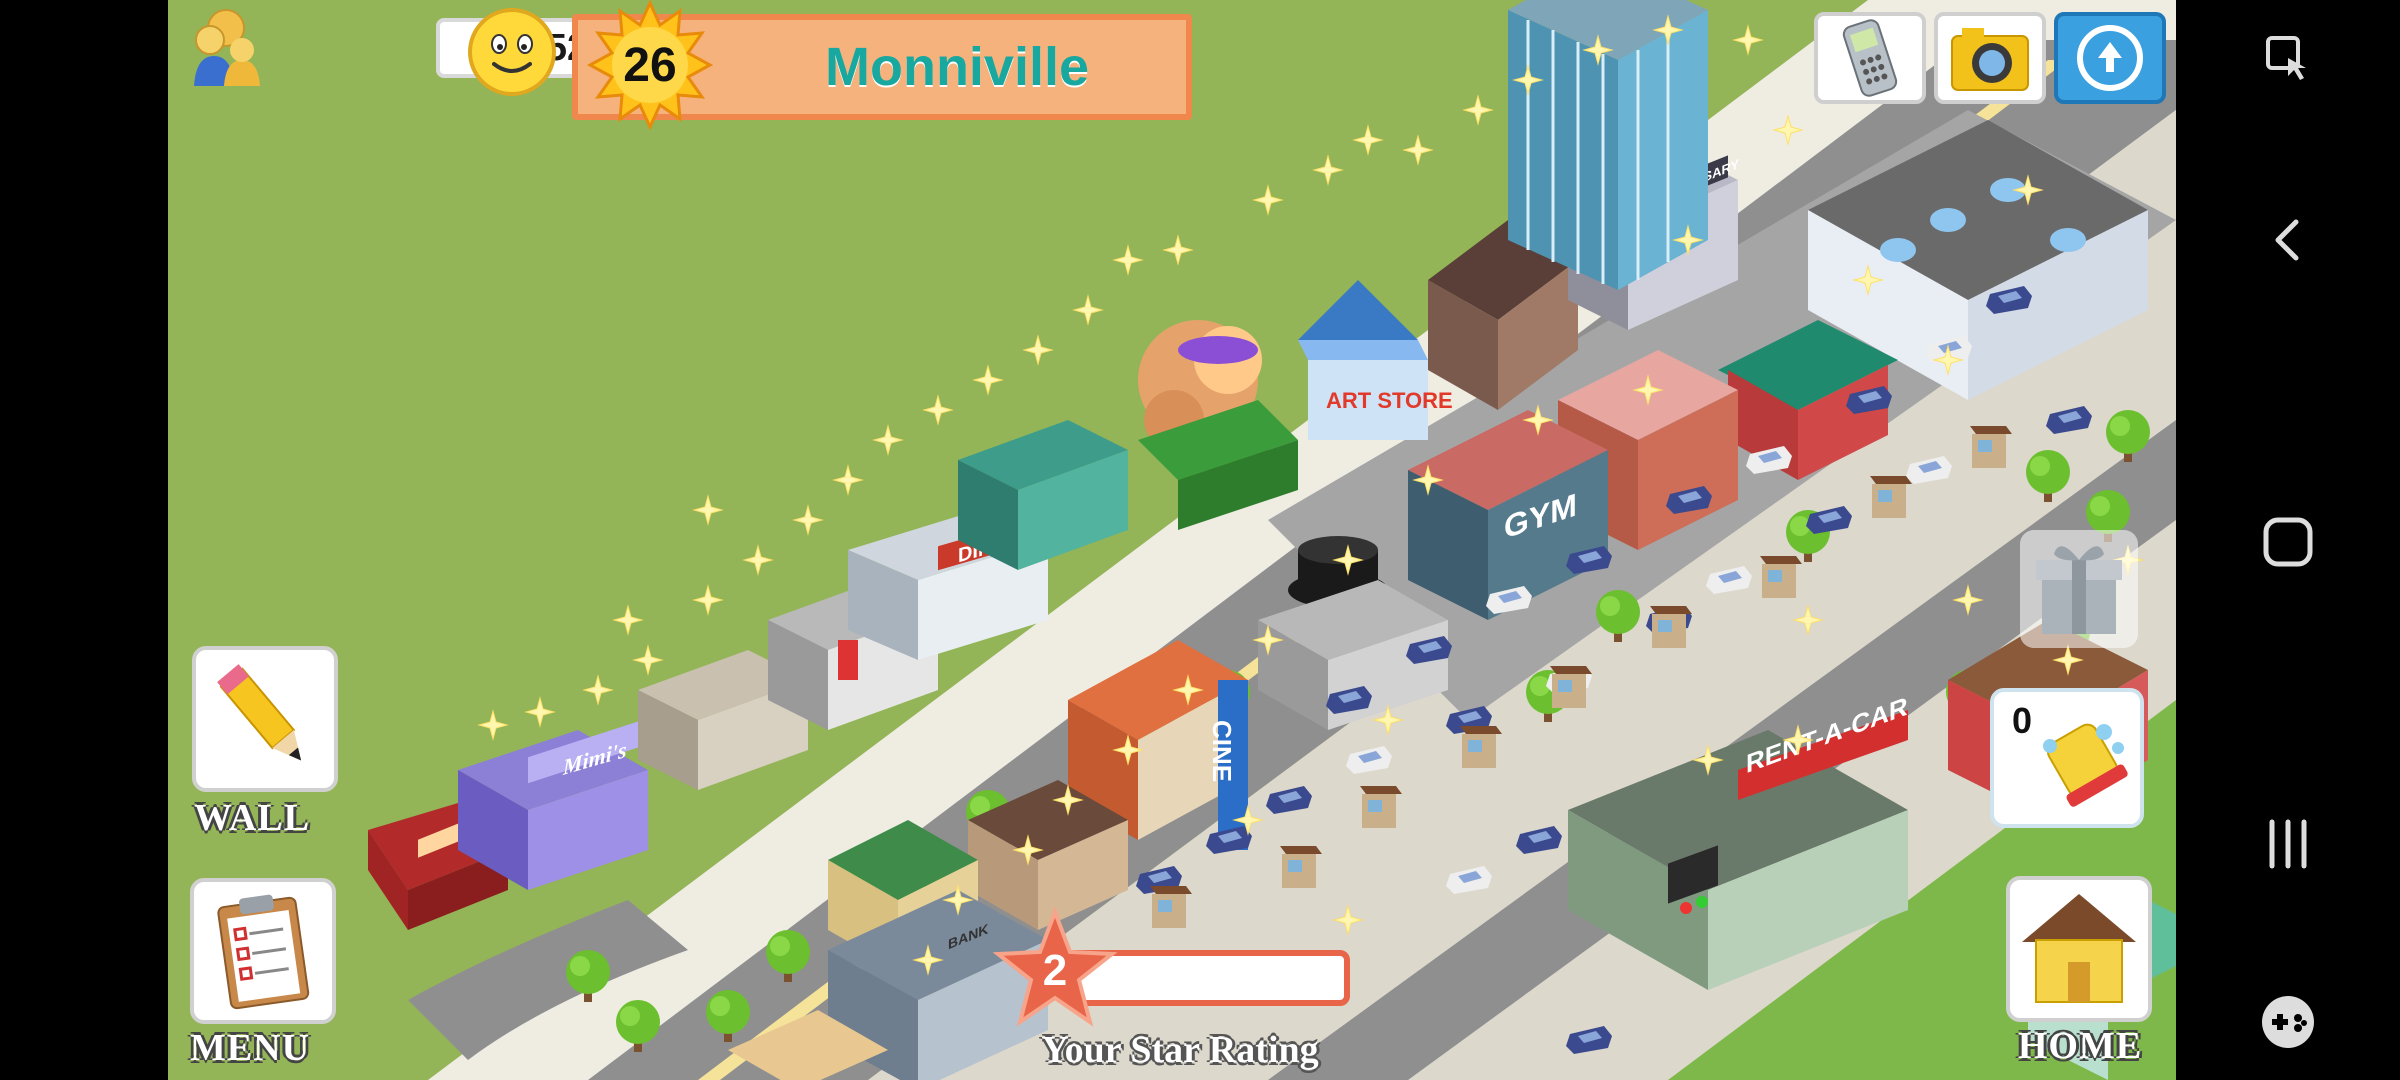  I want to click on back-icon, so click(2287, 240).